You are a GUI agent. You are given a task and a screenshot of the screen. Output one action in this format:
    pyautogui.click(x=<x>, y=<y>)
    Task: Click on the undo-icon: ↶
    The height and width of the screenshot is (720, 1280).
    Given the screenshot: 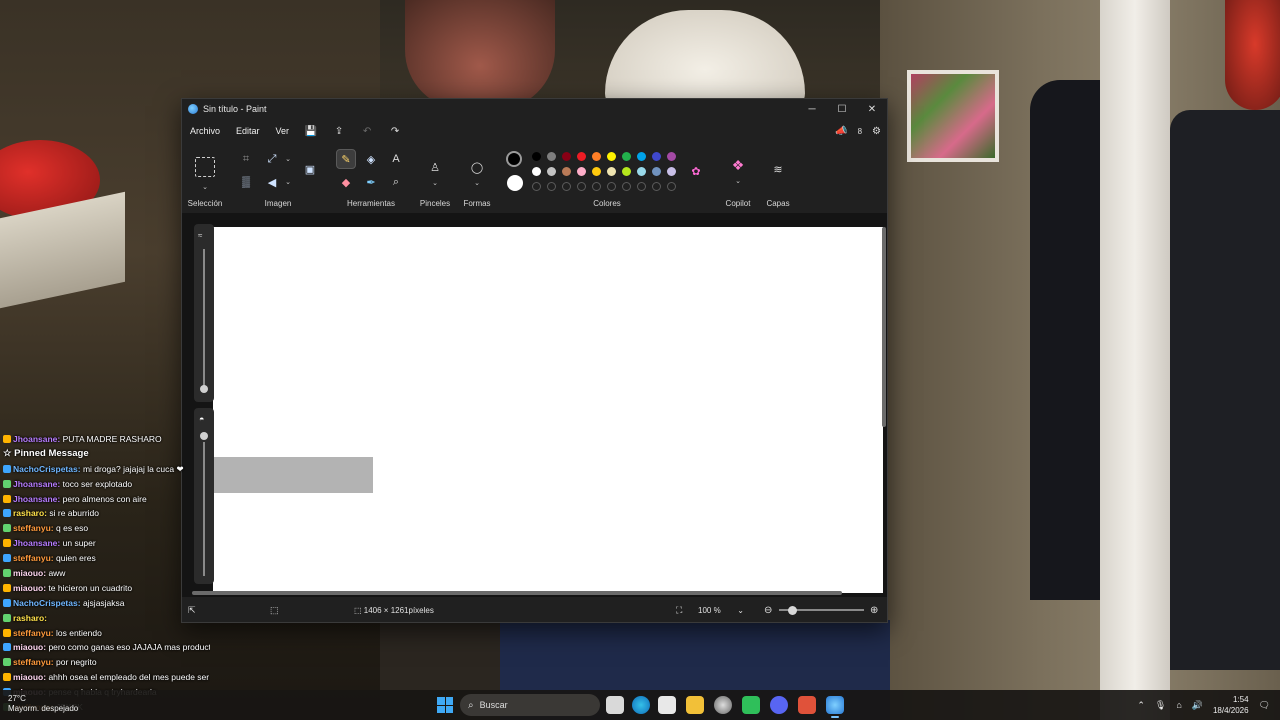 What is the action you would take?
    pyautogui.click(x=367, y=131)
    